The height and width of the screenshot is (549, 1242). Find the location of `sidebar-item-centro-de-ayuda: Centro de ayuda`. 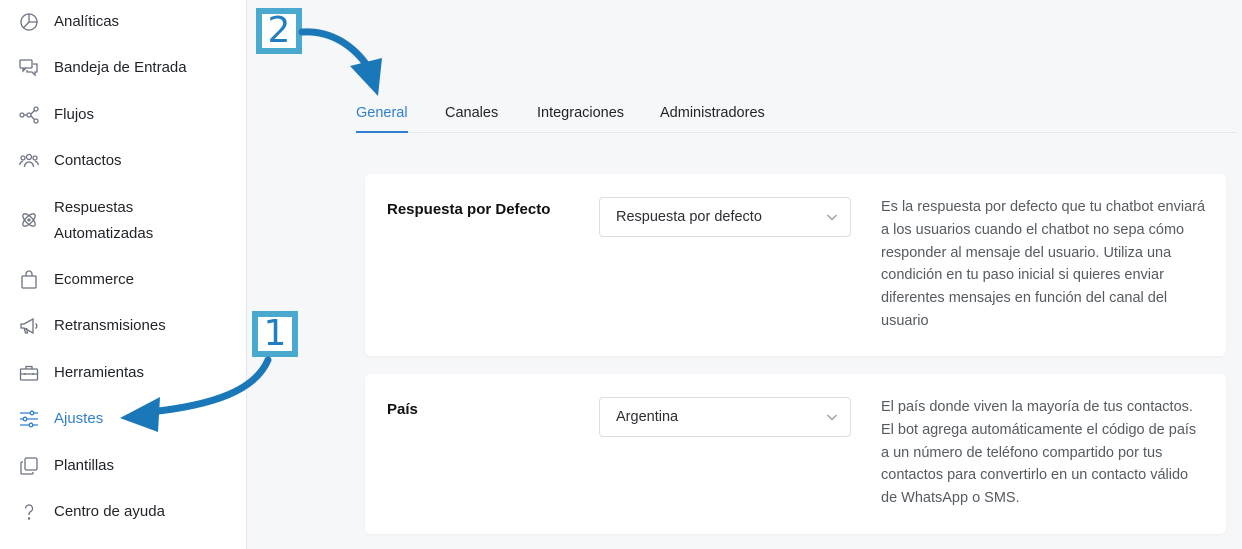

sidebar-item-centro-de-ayuda: Centro de ayuda is located at coordinates (123, 513).